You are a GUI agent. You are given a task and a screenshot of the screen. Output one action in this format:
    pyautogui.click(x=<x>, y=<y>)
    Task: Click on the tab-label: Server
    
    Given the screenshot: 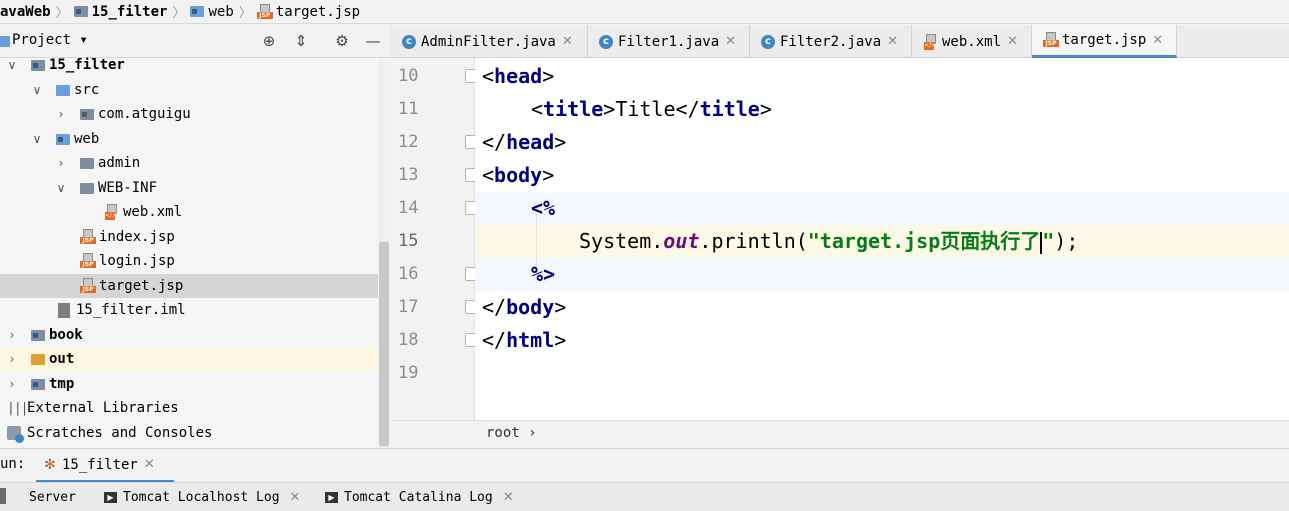 What is the action you would take?
    pyautogui.click(x=52, y=497)
    